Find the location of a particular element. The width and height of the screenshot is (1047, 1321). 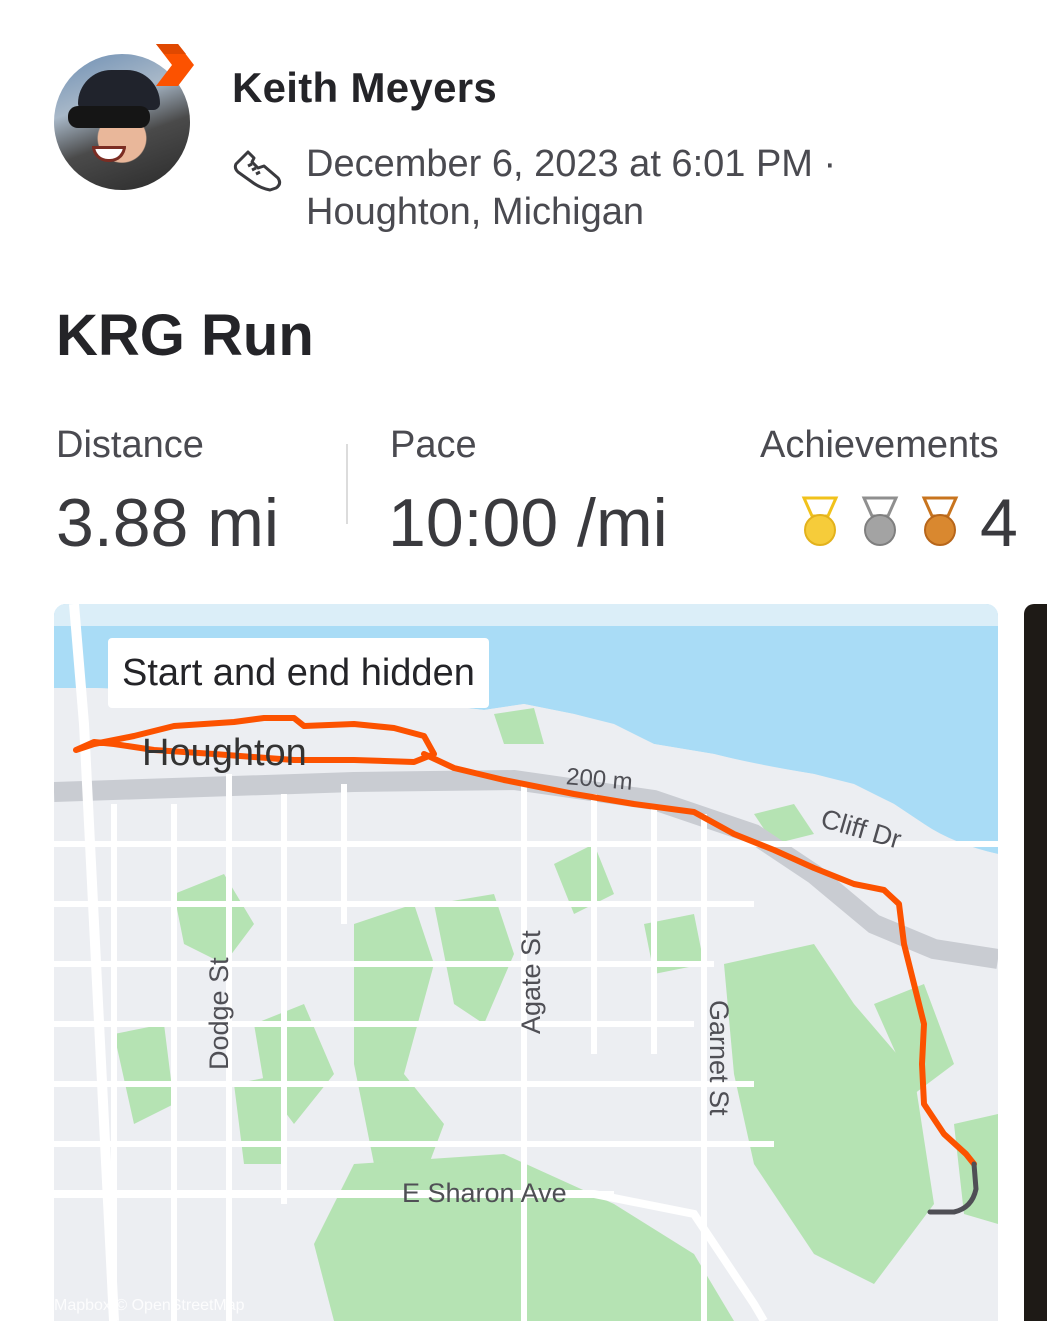

stats-divider is located at coordinates (347, 484).